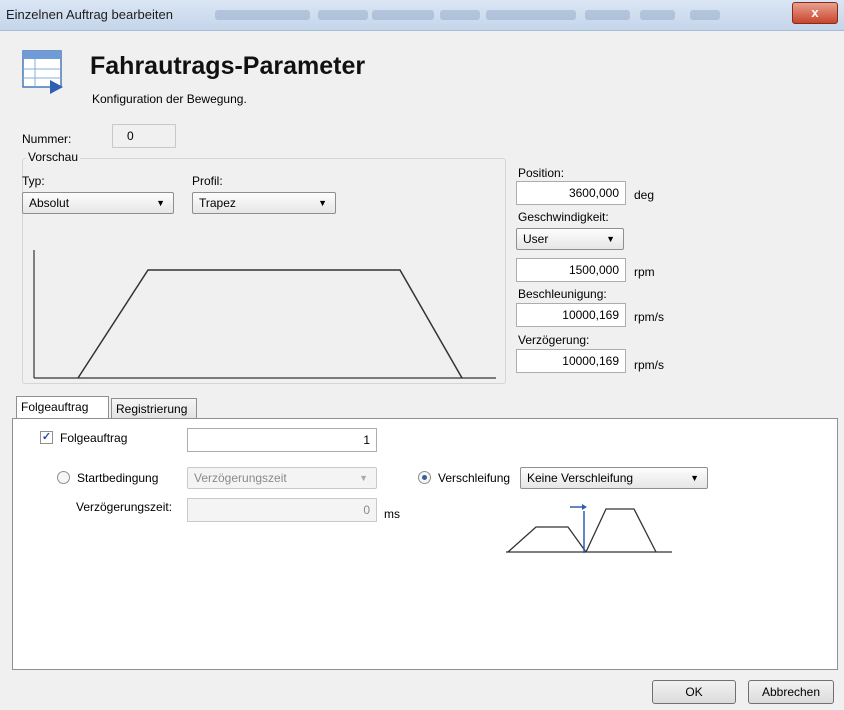  What do you see at coordinates (89, 14) in the screenshot?
I see `window-title: Einzelnen Auftrag bearbeiten` at bounding box center [89, 14].